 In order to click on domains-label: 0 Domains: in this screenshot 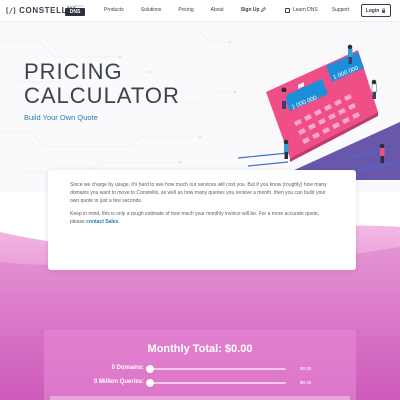, I will do `click(127, 368)`.